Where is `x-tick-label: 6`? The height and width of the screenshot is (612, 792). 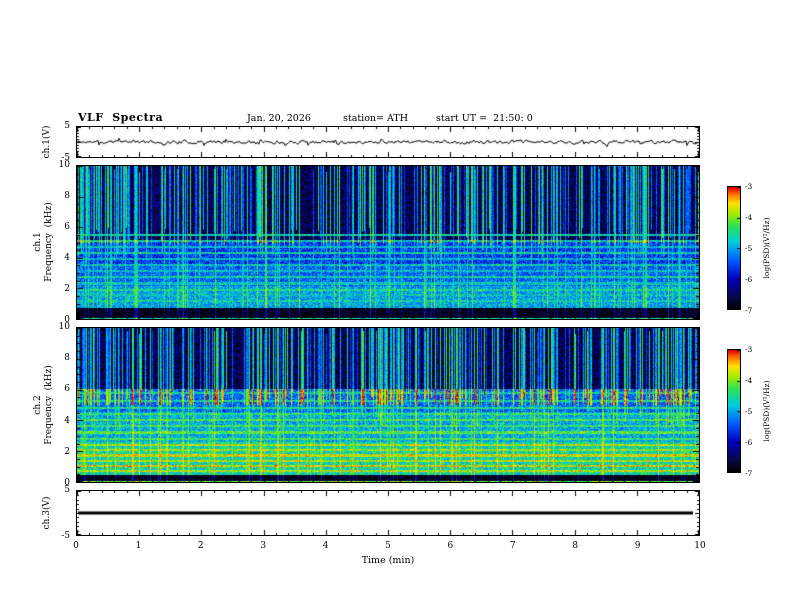
x-tick-label: 6 is located at coordinates (450, 546).